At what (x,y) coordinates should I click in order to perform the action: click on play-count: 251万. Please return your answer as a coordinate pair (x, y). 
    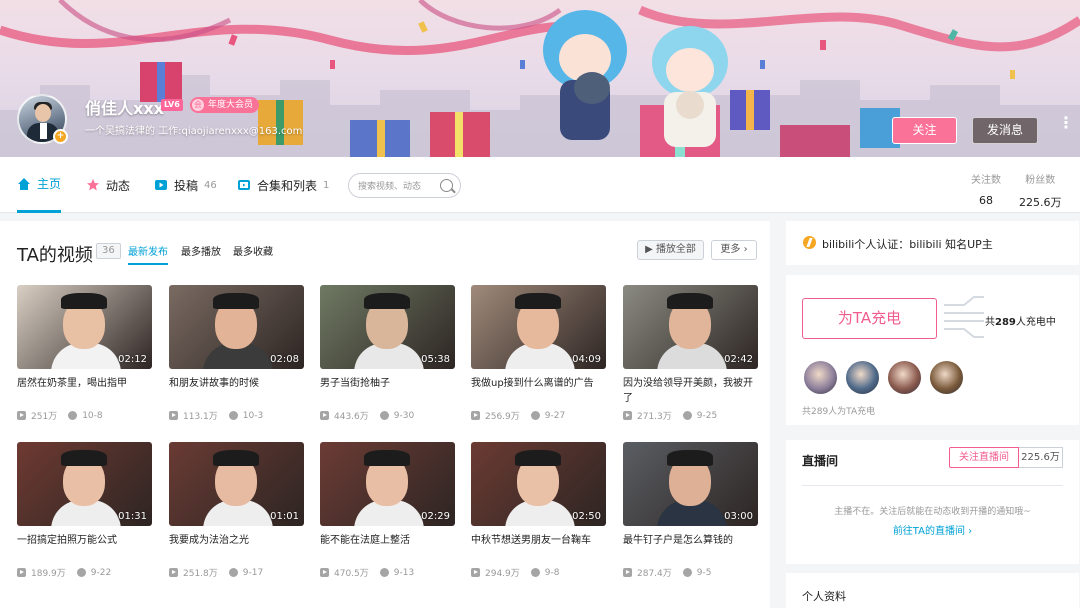
    Looking at the image, I should click on (44, 417).